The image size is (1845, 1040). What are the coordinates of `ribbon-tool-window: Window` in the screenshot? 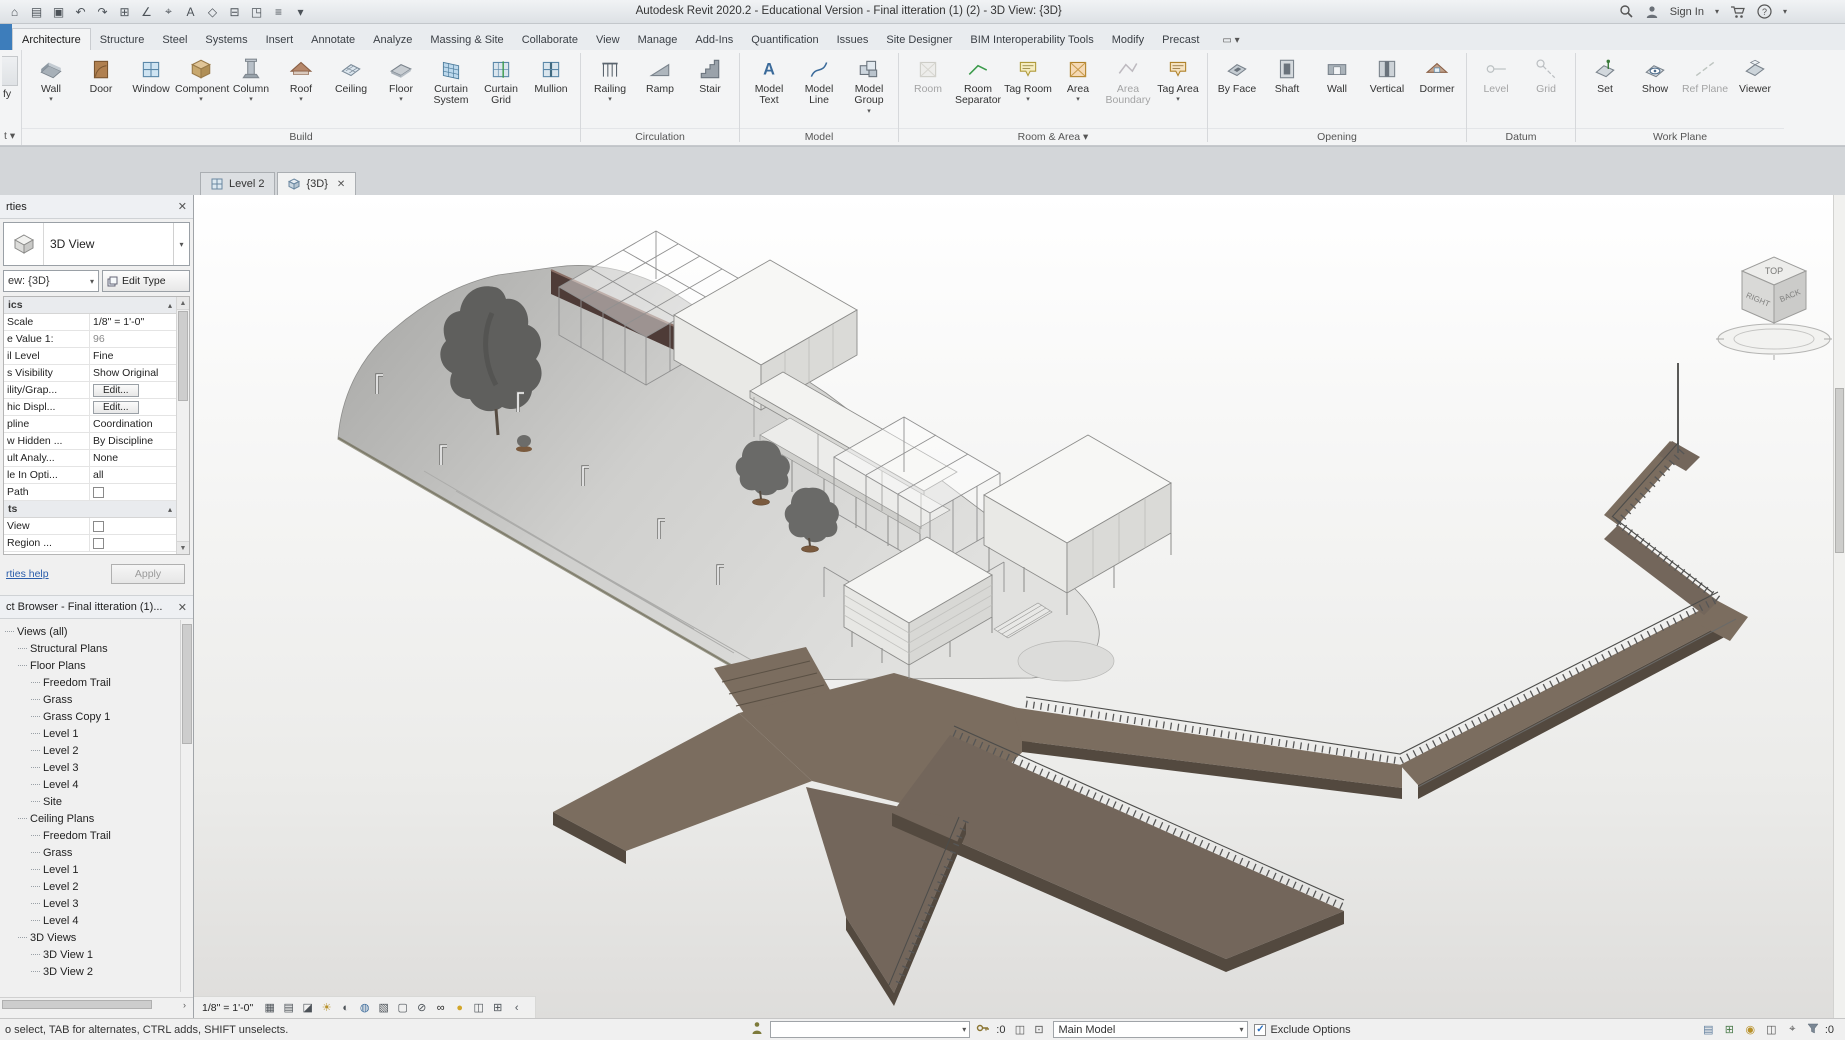 It's located at (151, 74).